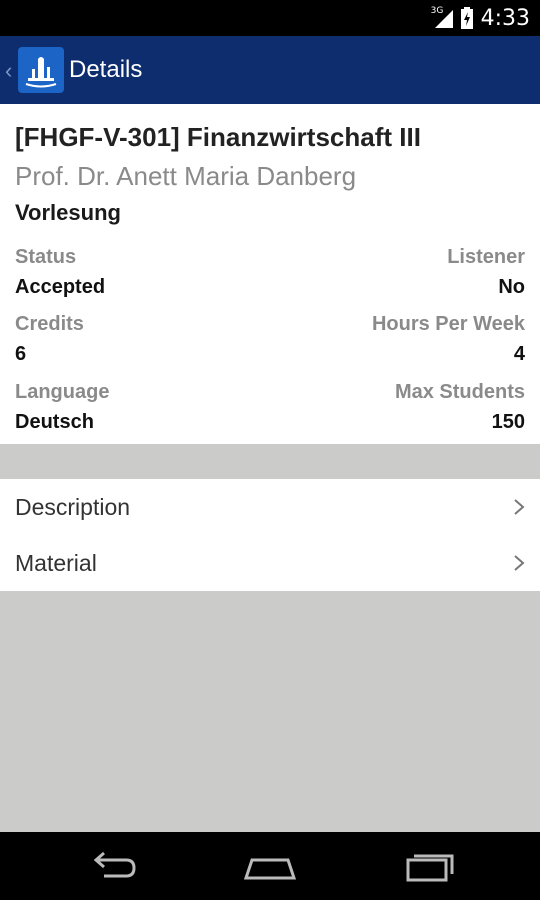 This screenshot has height=900, width=540. Describe the element at coordinates (106, 69) in the screenshot. I see `page-title: Details` at that location.